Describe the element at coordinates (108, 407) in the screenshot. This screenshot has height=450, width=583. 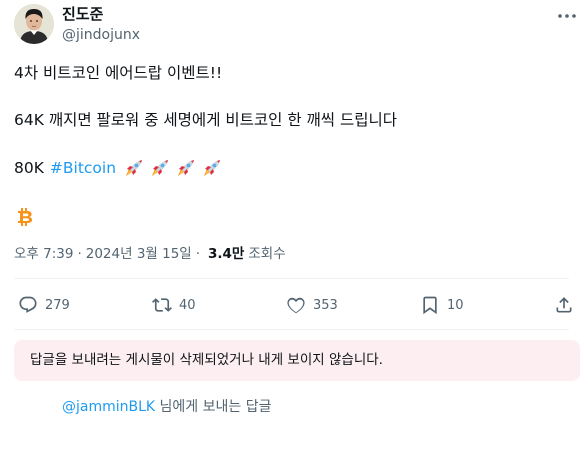
I see `mention-link: @jamminBLK` at that location.